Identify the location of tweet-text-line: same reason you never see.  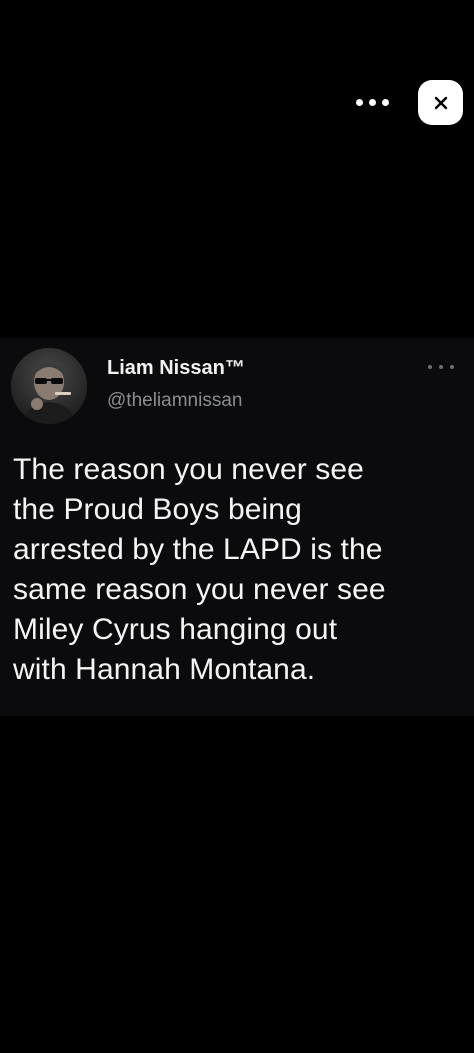
(199, 589).